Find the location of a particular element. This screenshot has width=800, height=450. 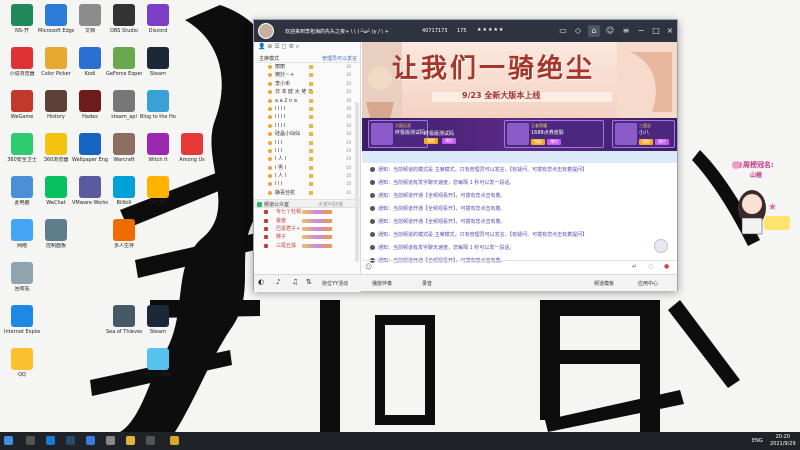

desktop-shortcut: Kodi is located at coordinates (90, 62).